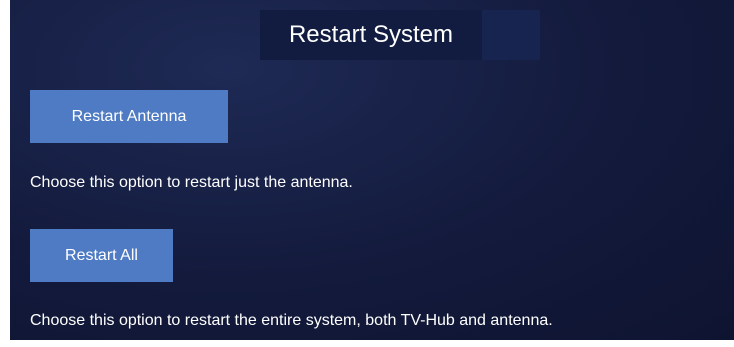 Image resolution: width=734 pixels, height=347 pixels. I want to click on title-bar: Restart System, so click(371, 35).